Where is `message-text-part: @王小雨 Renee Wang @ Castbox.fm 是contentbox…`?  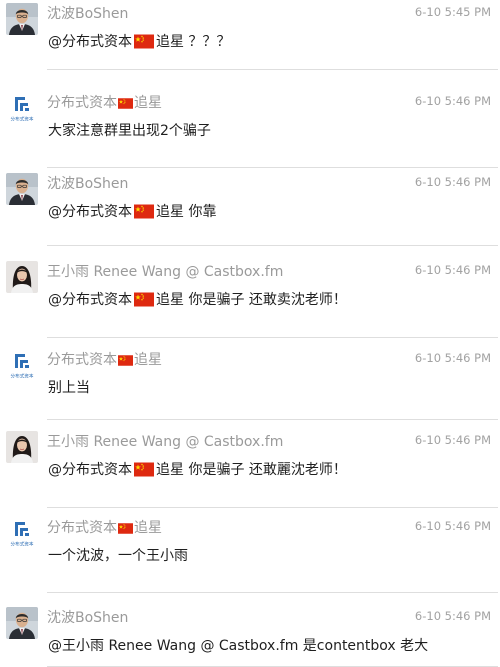
message-text-part: @王小雨 Renee Wang @ Castbox.fm 是contentbox… is located at coordinates (238, 646).